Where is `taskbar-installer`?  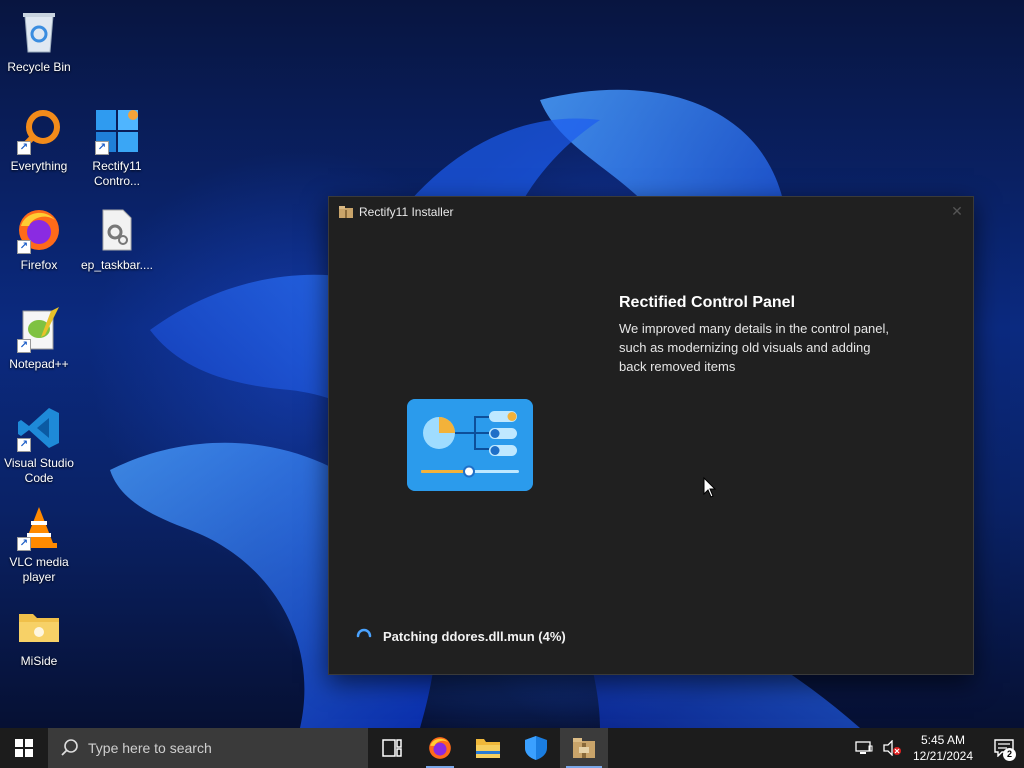
taskbar-installer is located at coordinates (584, 748).